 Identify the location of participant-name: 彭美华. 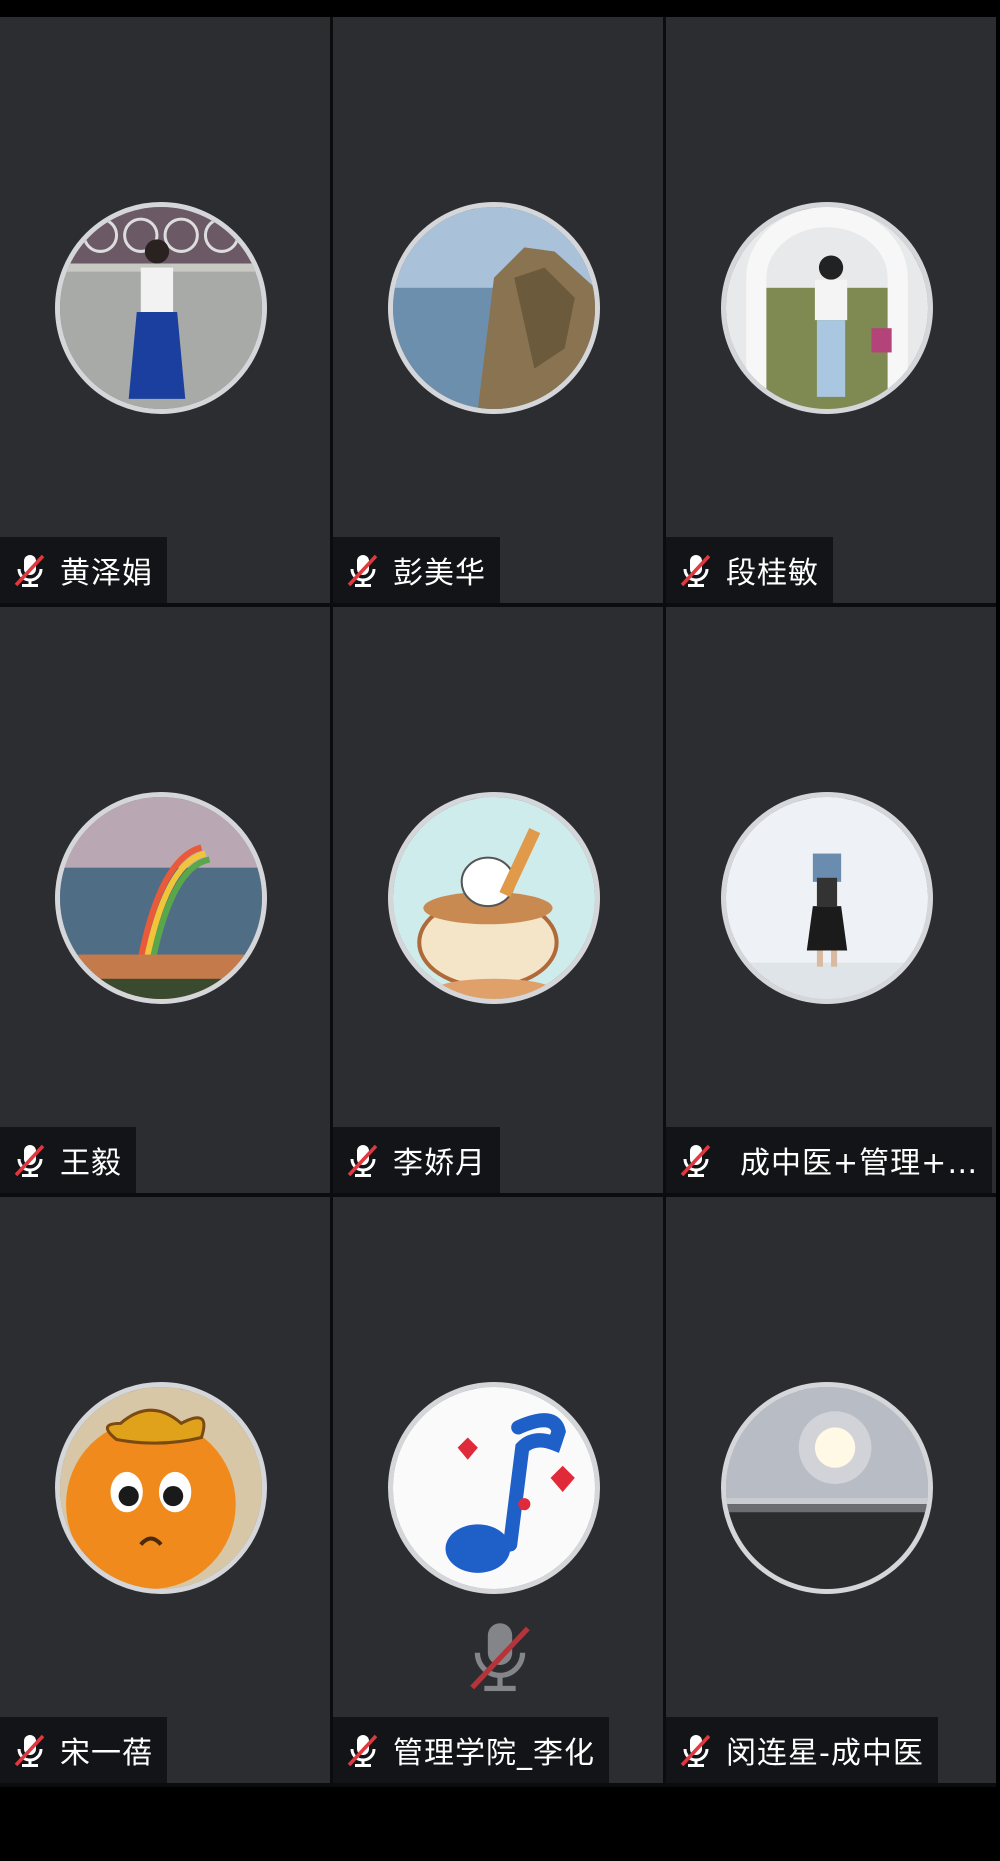
(439, 573).